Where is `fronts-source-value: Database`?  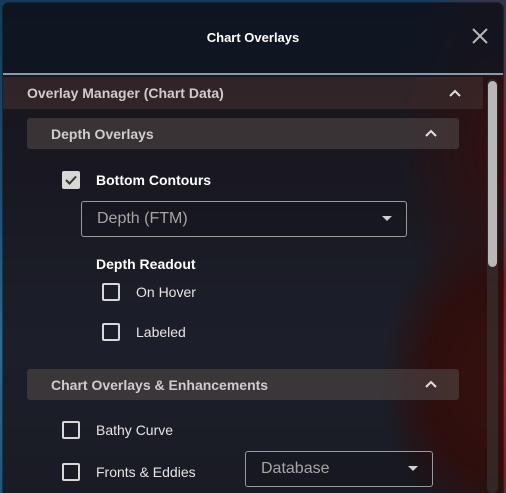
fronts-source-value: Database is located at coordinates (295, 468).